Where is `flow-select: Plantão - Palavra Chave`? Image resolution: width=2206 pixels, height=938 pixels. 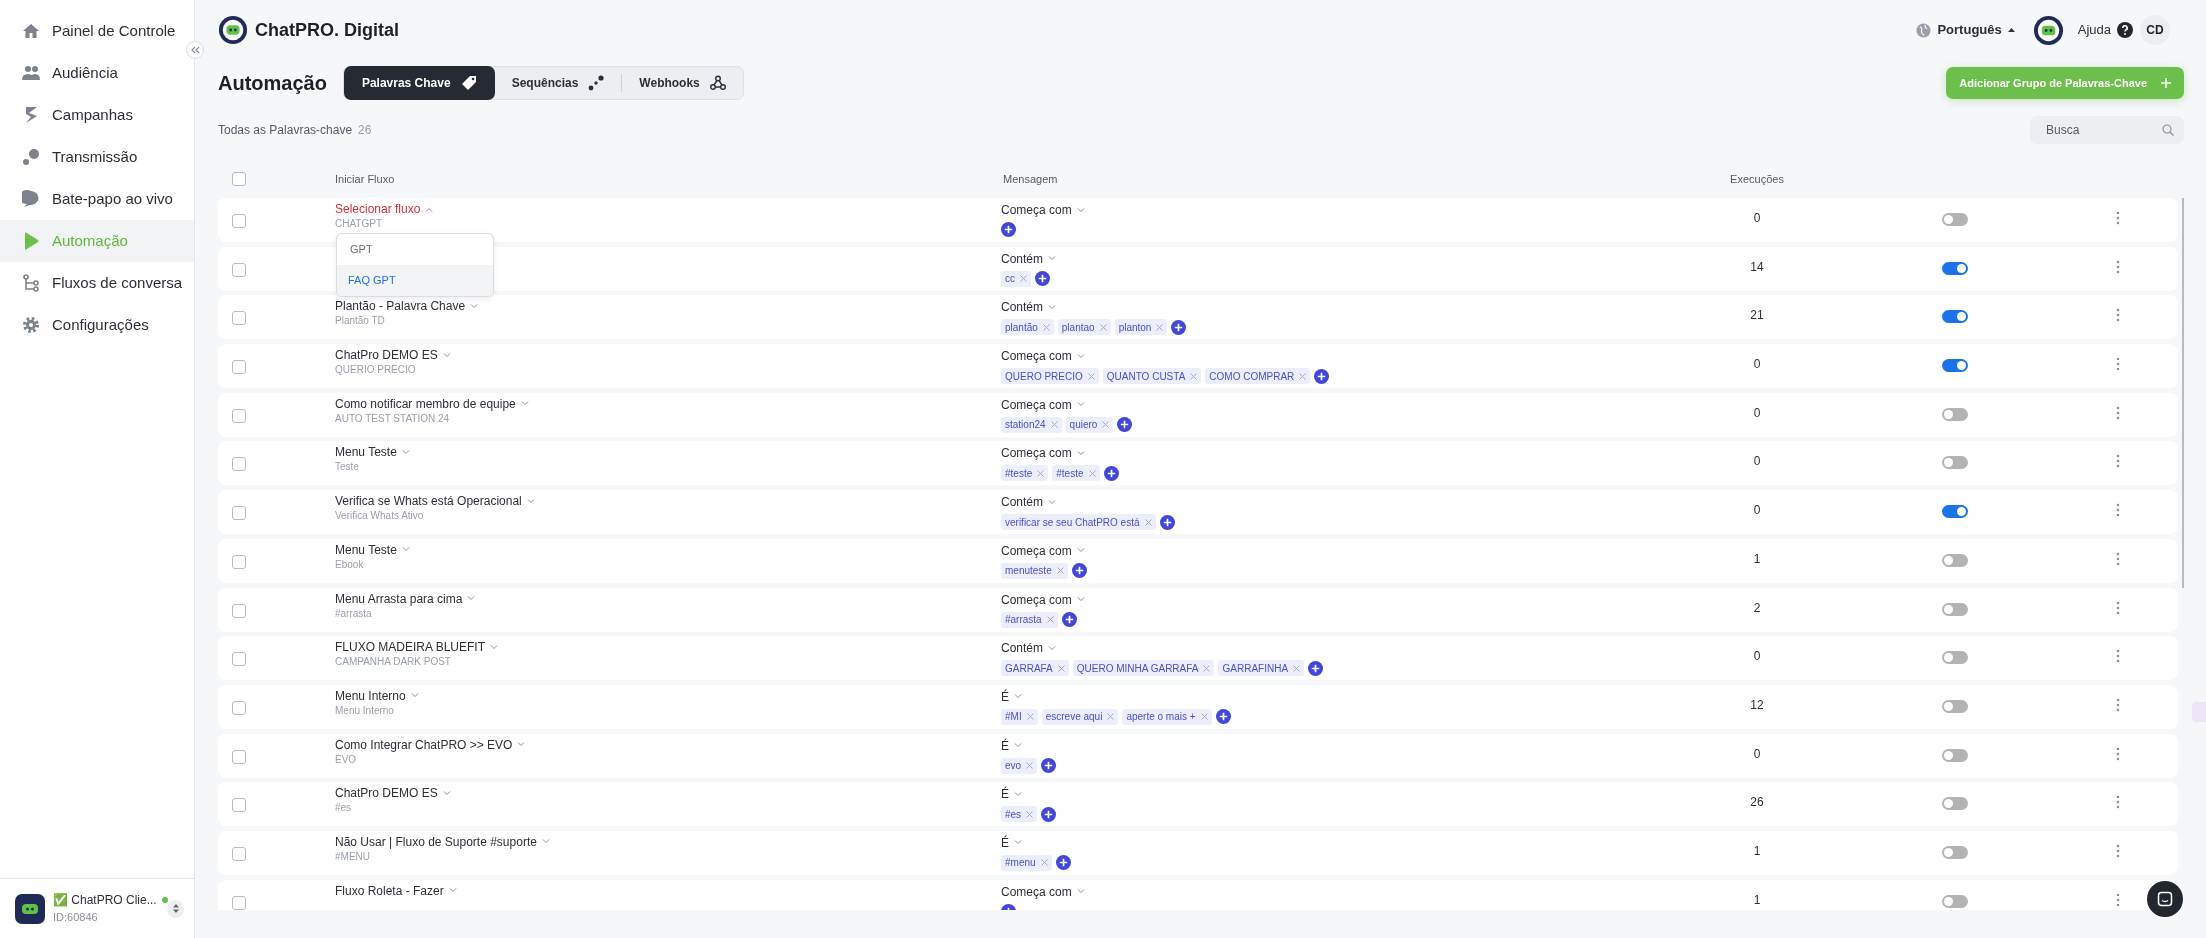
flow-select: Plantão - Palavra Chave is located at coordinates (668, 306).